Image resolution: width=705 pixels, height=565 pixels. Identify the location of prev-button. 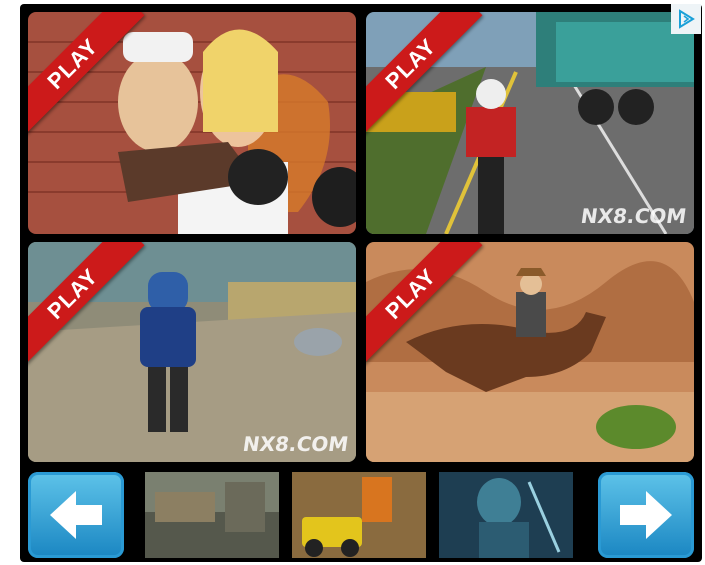
(76, 515).